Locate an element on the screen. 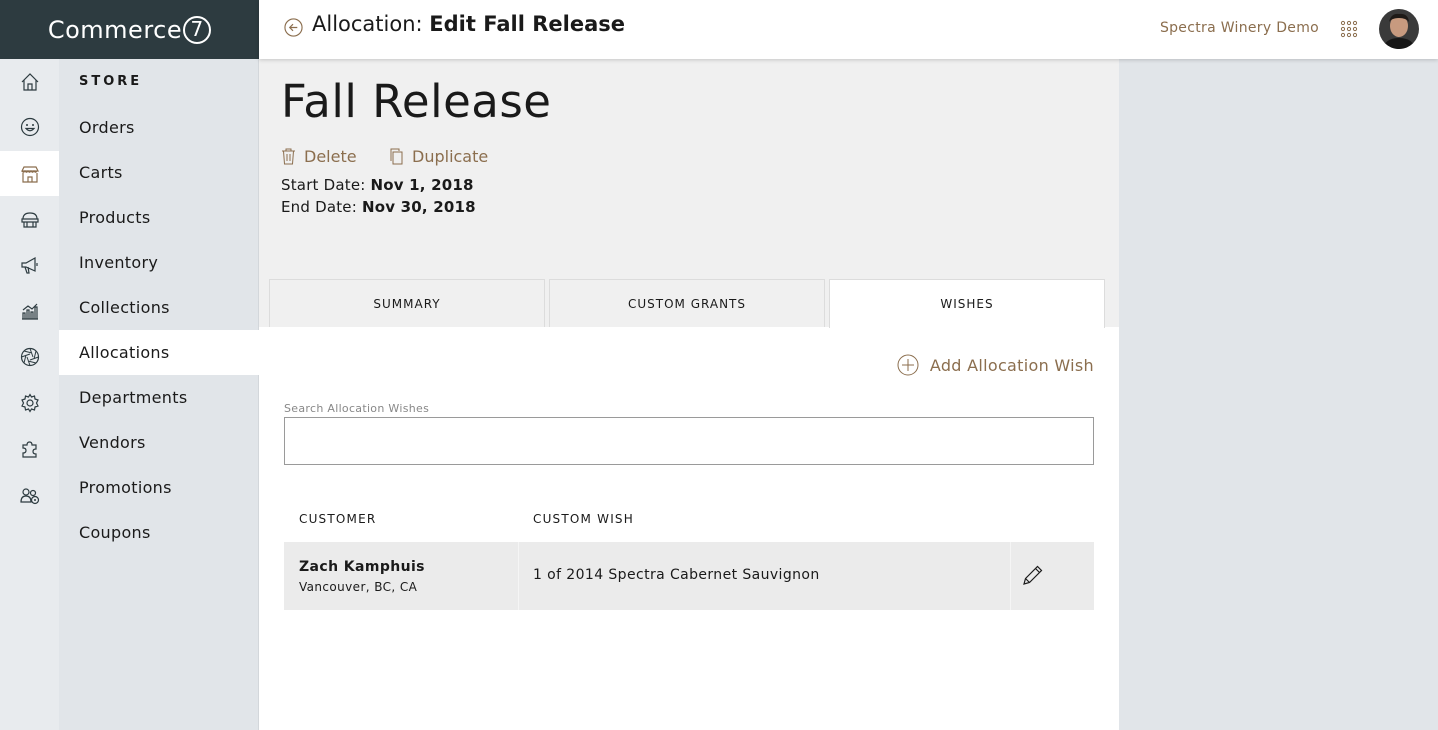 Image resolution: width=1438 pixels, height=730 pixels. reports-icon is located at coordinates (29, 311).